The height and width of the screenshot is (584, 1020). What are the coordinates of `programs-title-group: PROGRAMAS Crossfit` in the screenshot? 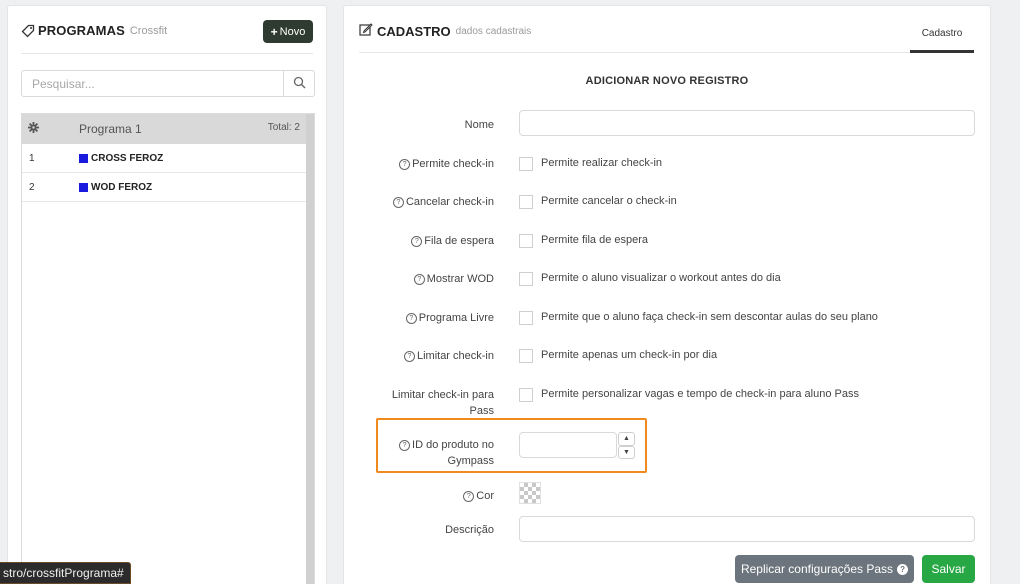 It's located at (94, 30).